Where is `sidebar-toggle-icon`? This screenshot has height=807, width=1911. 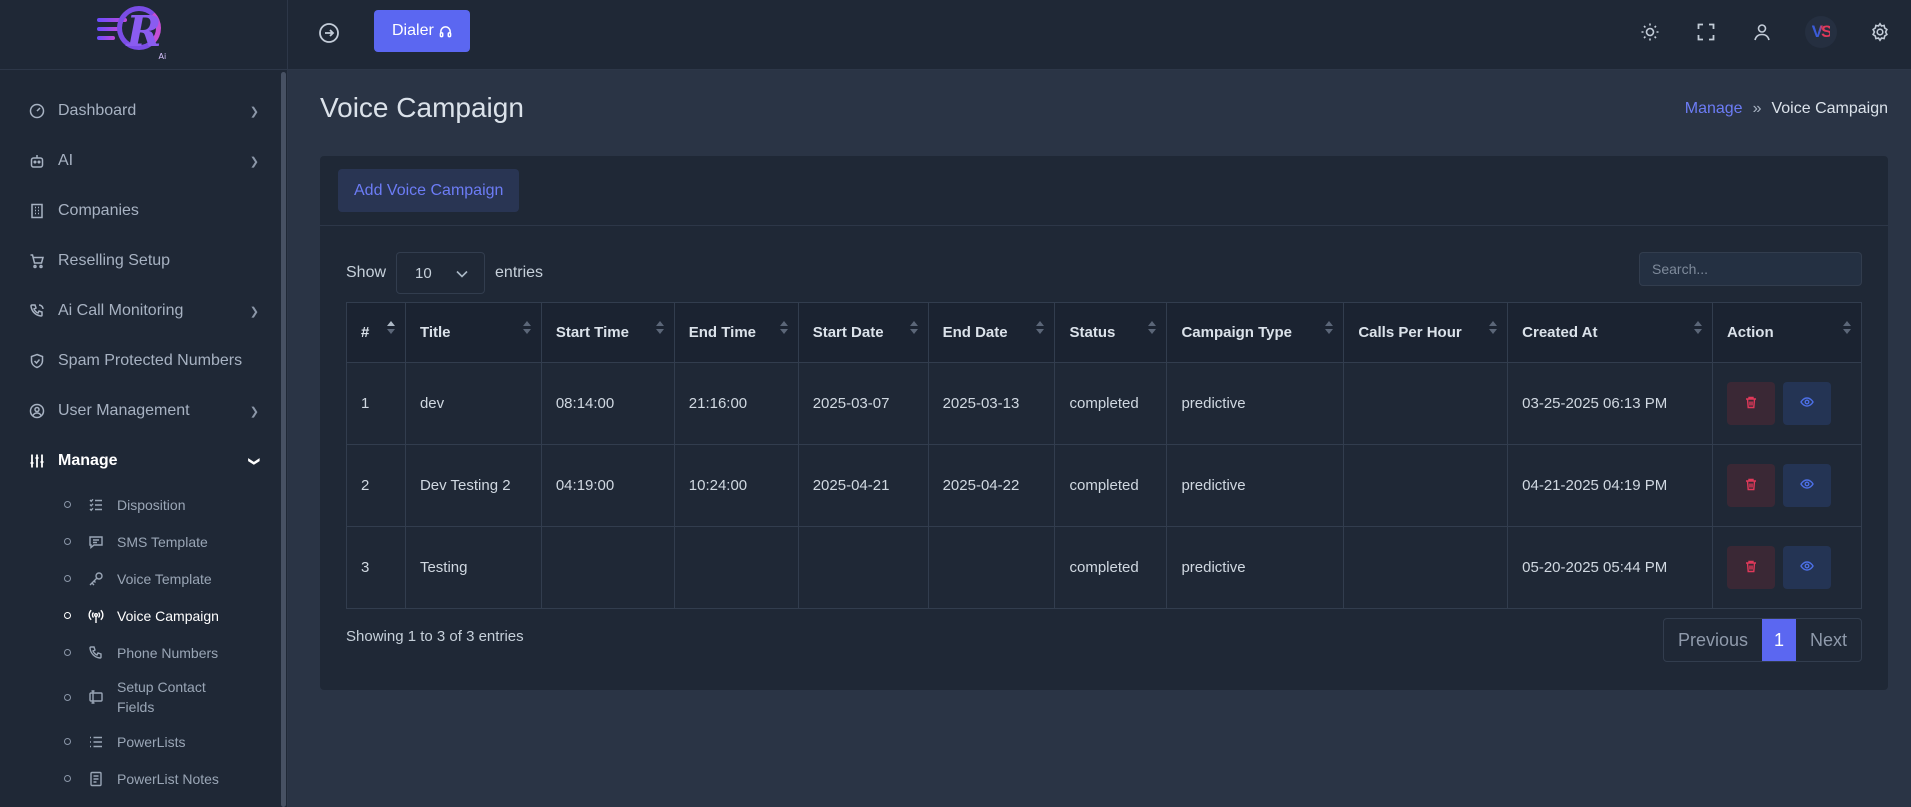
sidebar-toggle-icon is located at coordinates (329, 33).